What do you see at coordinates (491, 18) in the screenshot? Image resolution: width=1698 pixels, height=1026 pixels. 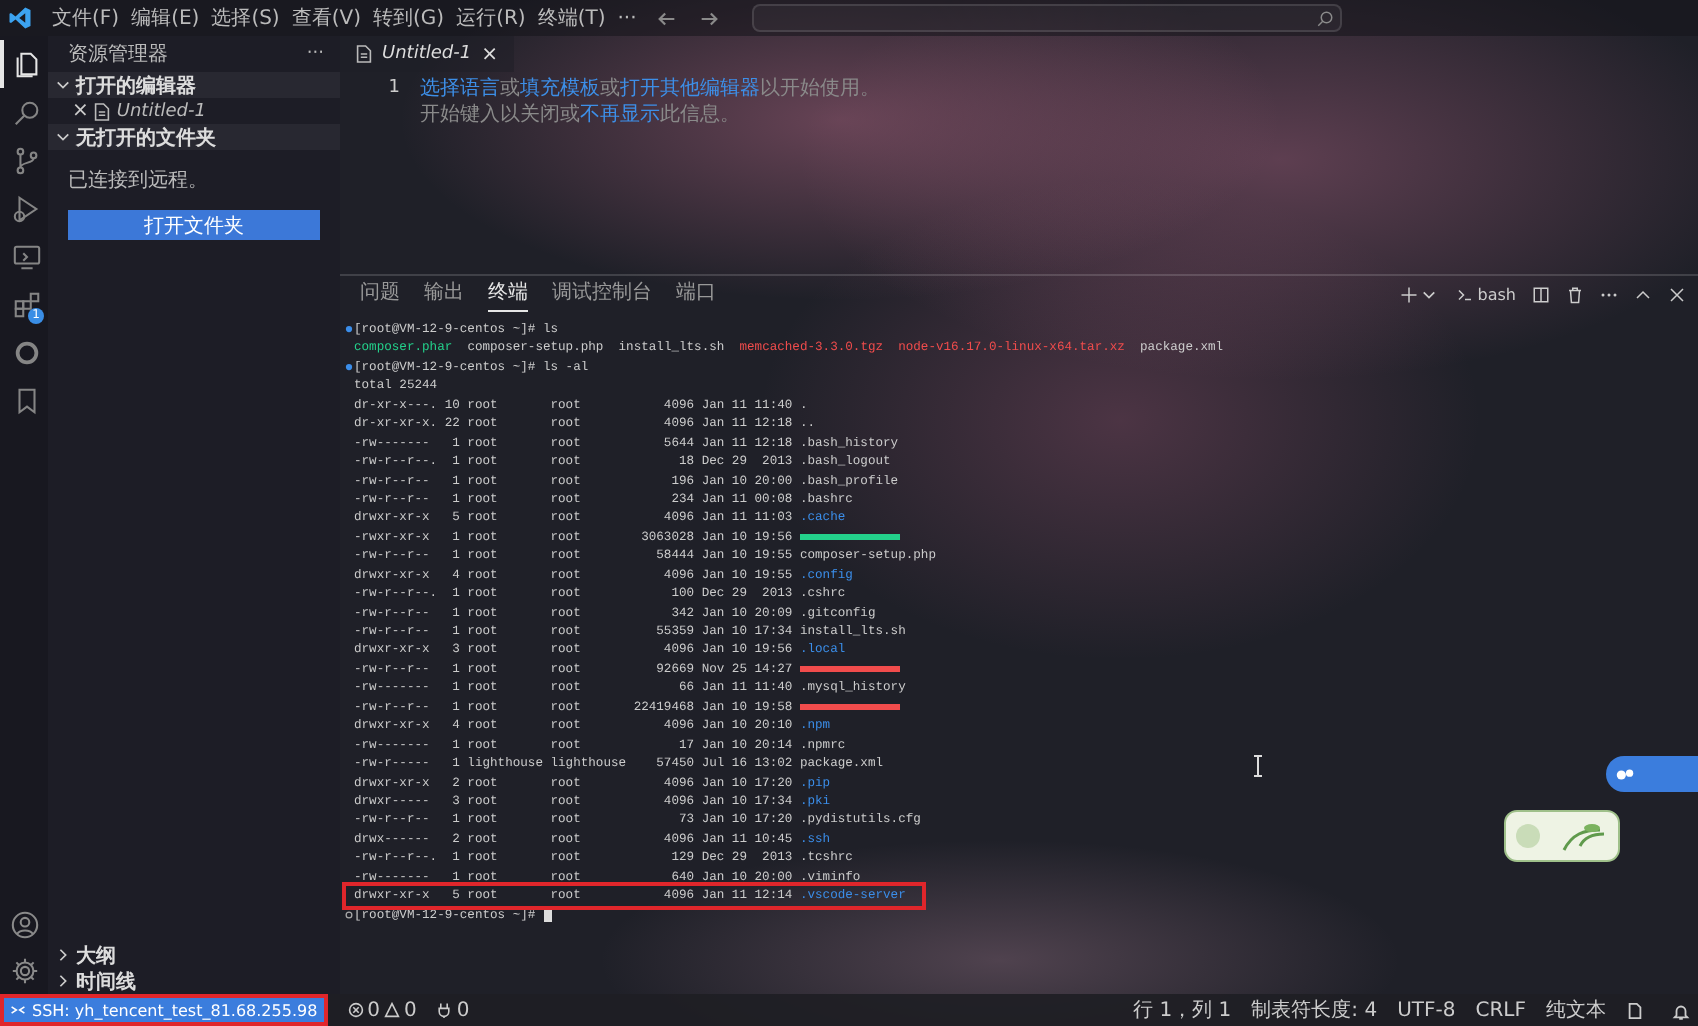 I see `menu-item: 运行(R)` at bounding box center [491, 18].